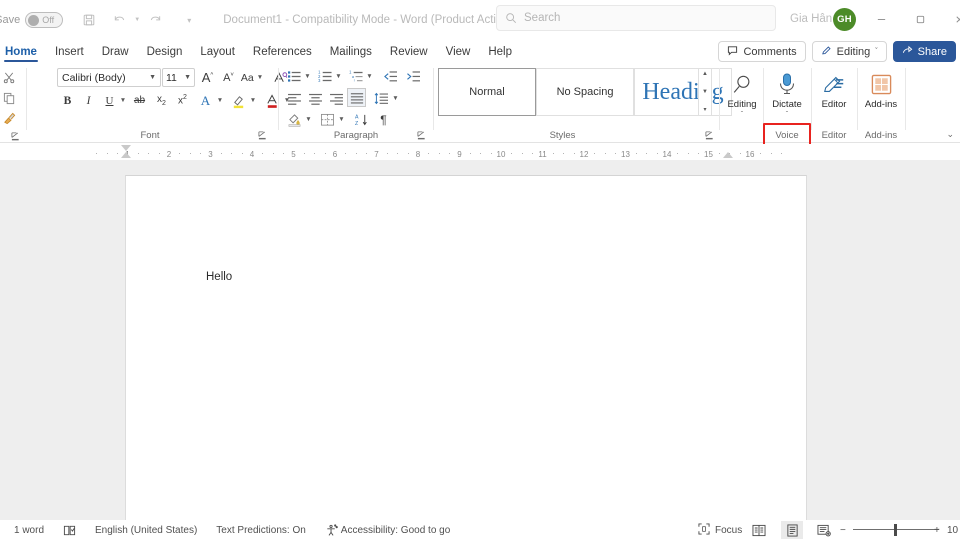 This screenshot has width=960, height=540. What do you see at coordinates (308, 119) in the screenshot?
I see `shading-dropdown-icon: ▼` at bounding box center [308, 119].